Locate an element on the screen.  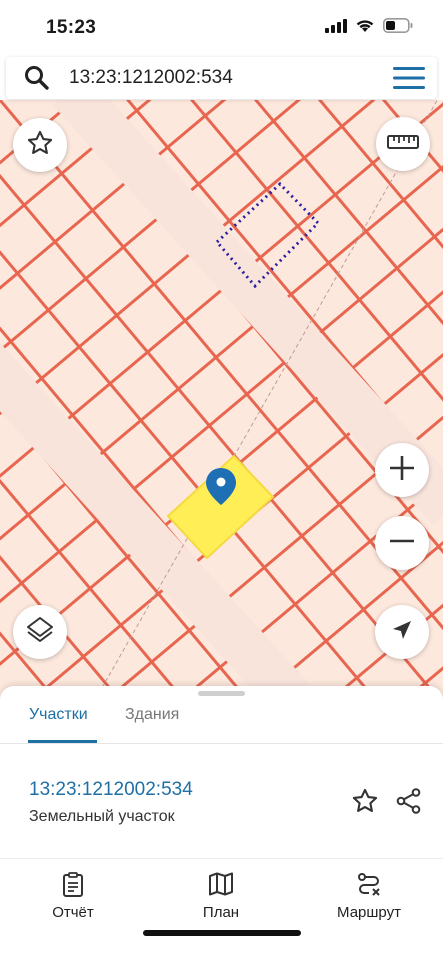
route-icon is located at coordinates (369, 885).